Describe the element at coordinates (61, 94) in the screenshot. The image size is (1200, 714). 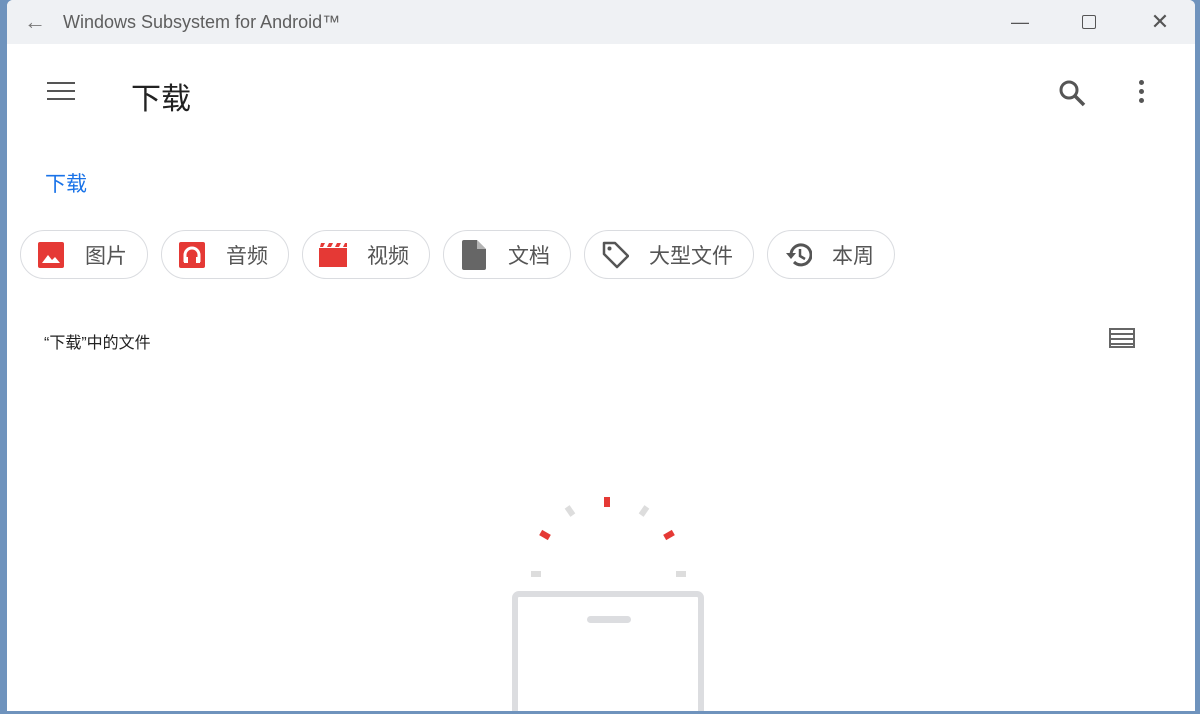
I see `hamburger-menu-icon` at that location.